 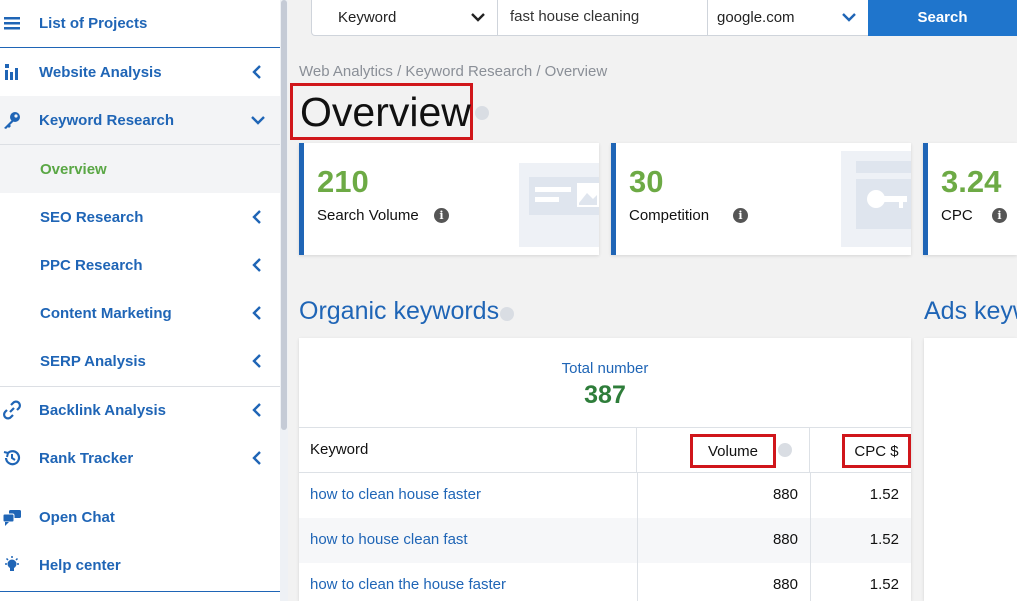 I want to click on metric-value: 3.24, so click(x=971, y=181).